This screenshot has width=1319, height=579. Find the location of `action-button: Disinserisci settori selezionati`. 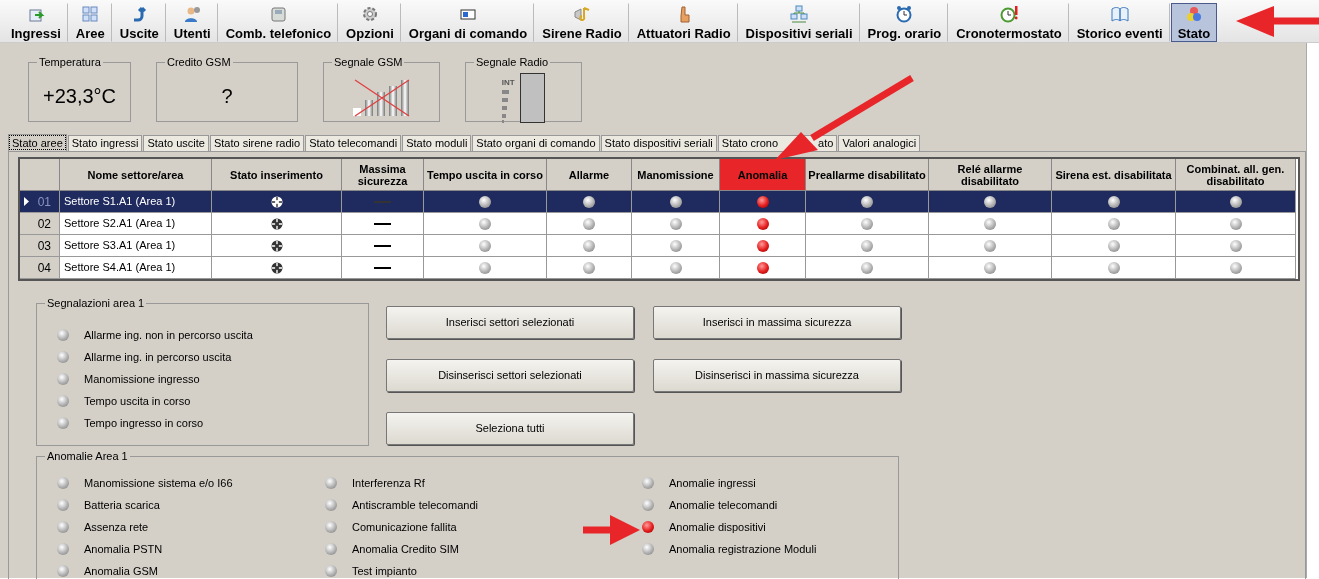

action-button: Disinserisci settori selezionati is located at coordinates (510, 375).